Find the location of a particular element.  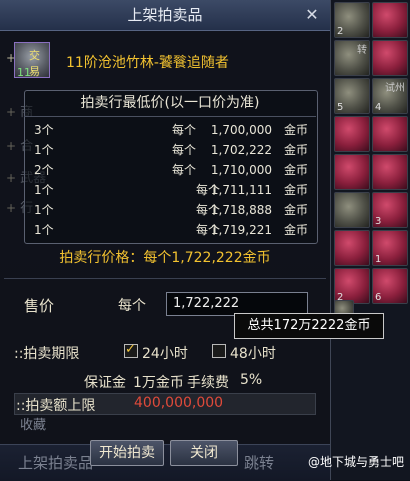

table-row: 1个 每个 1,719,221 金币 is located at coordinates (170, 230).